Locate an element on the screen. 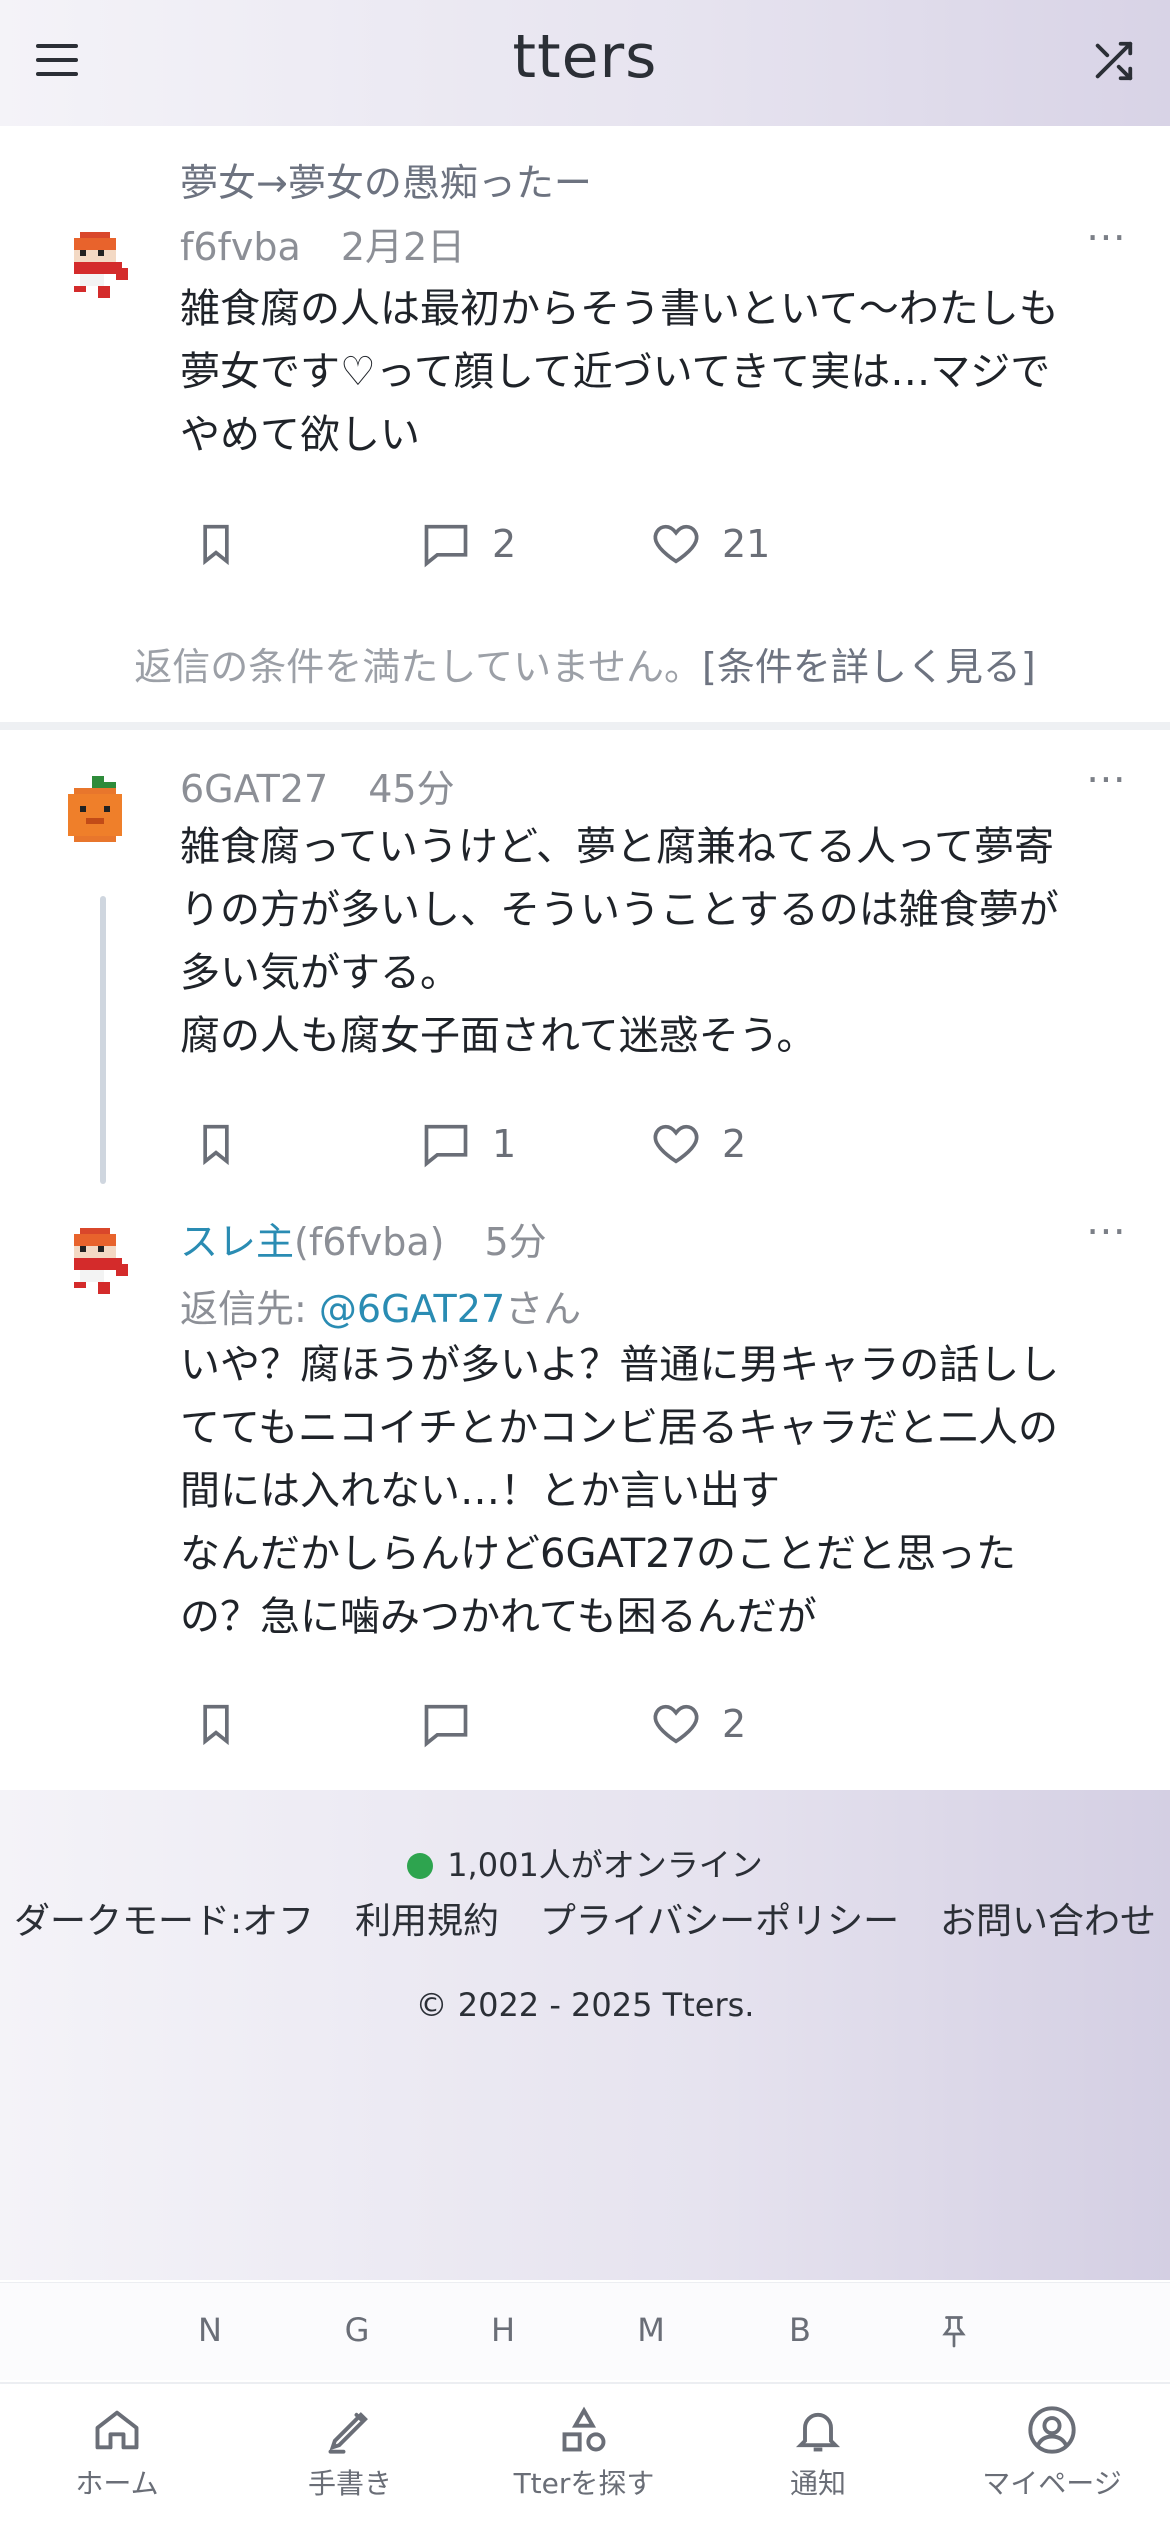 This screenshot has height=2532, width=1170. shortcut-bar: N G H M B is located at coordinates (585, 2331).